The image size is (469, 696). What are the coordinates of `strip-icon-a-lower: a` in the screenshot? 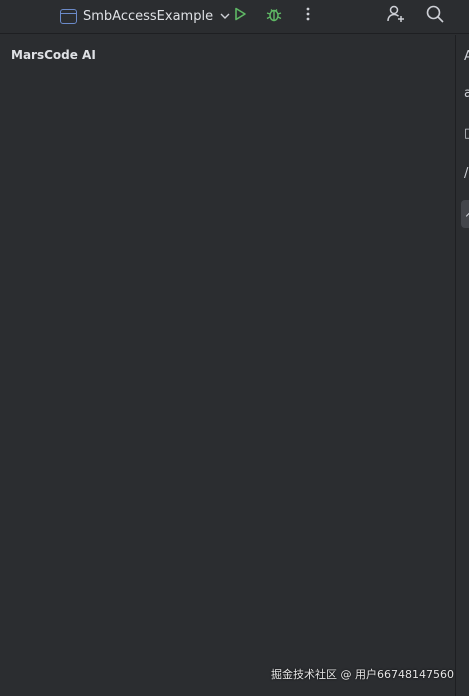 It's located at (466, 94).